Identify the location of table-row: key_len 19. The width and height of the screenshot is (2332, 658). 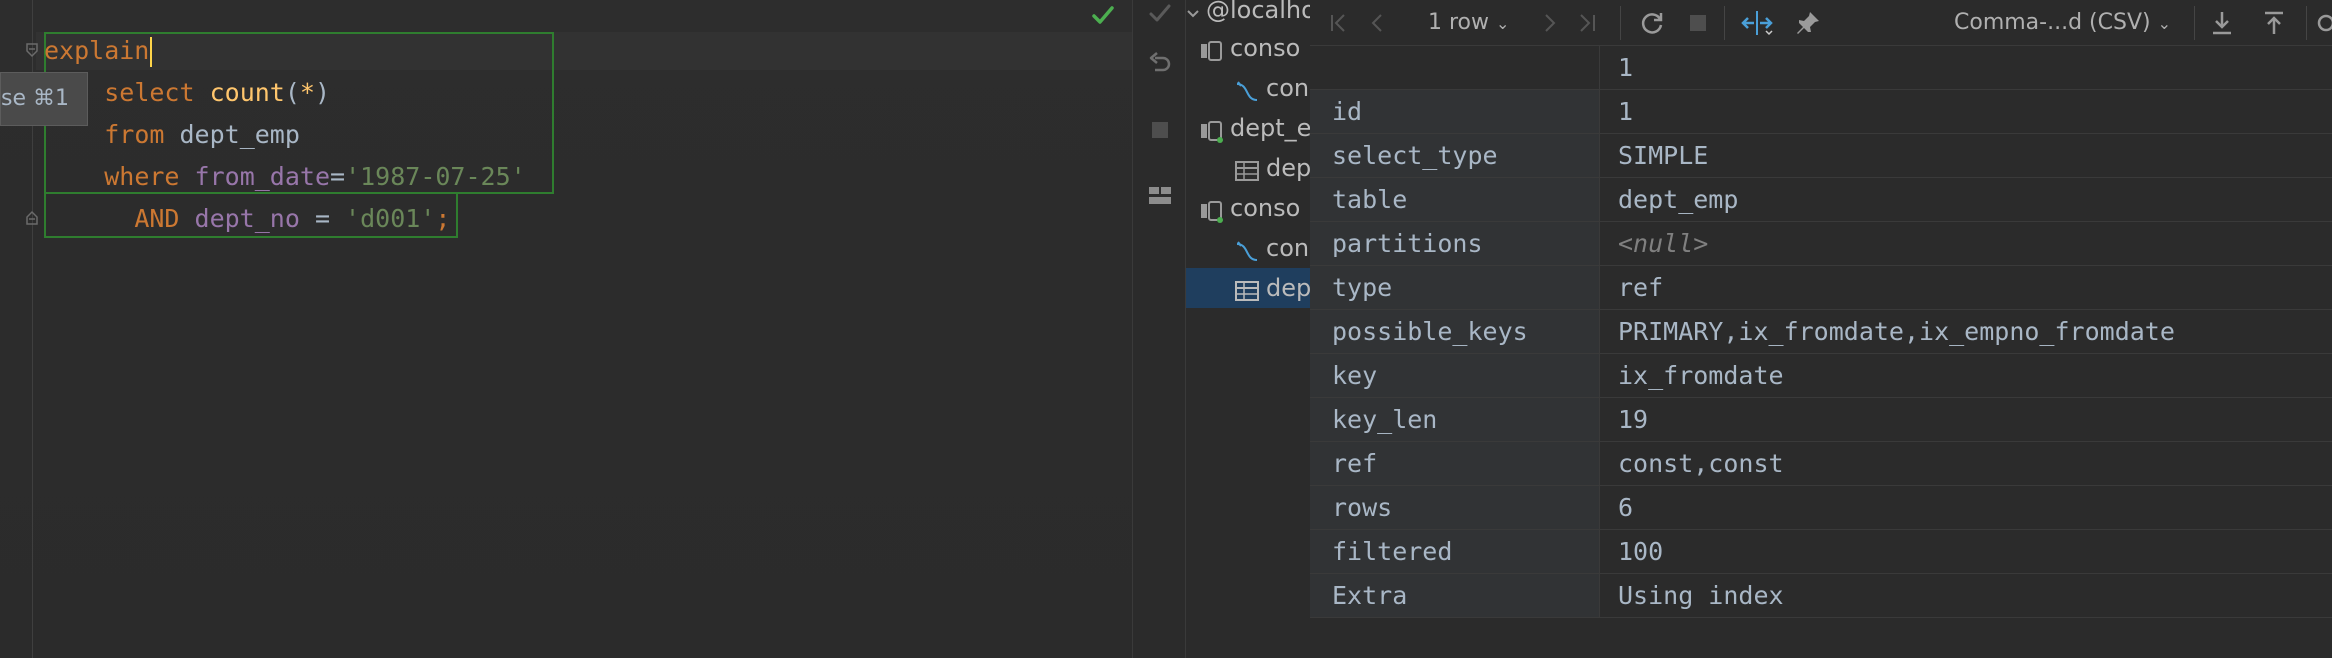
(1821, 420).